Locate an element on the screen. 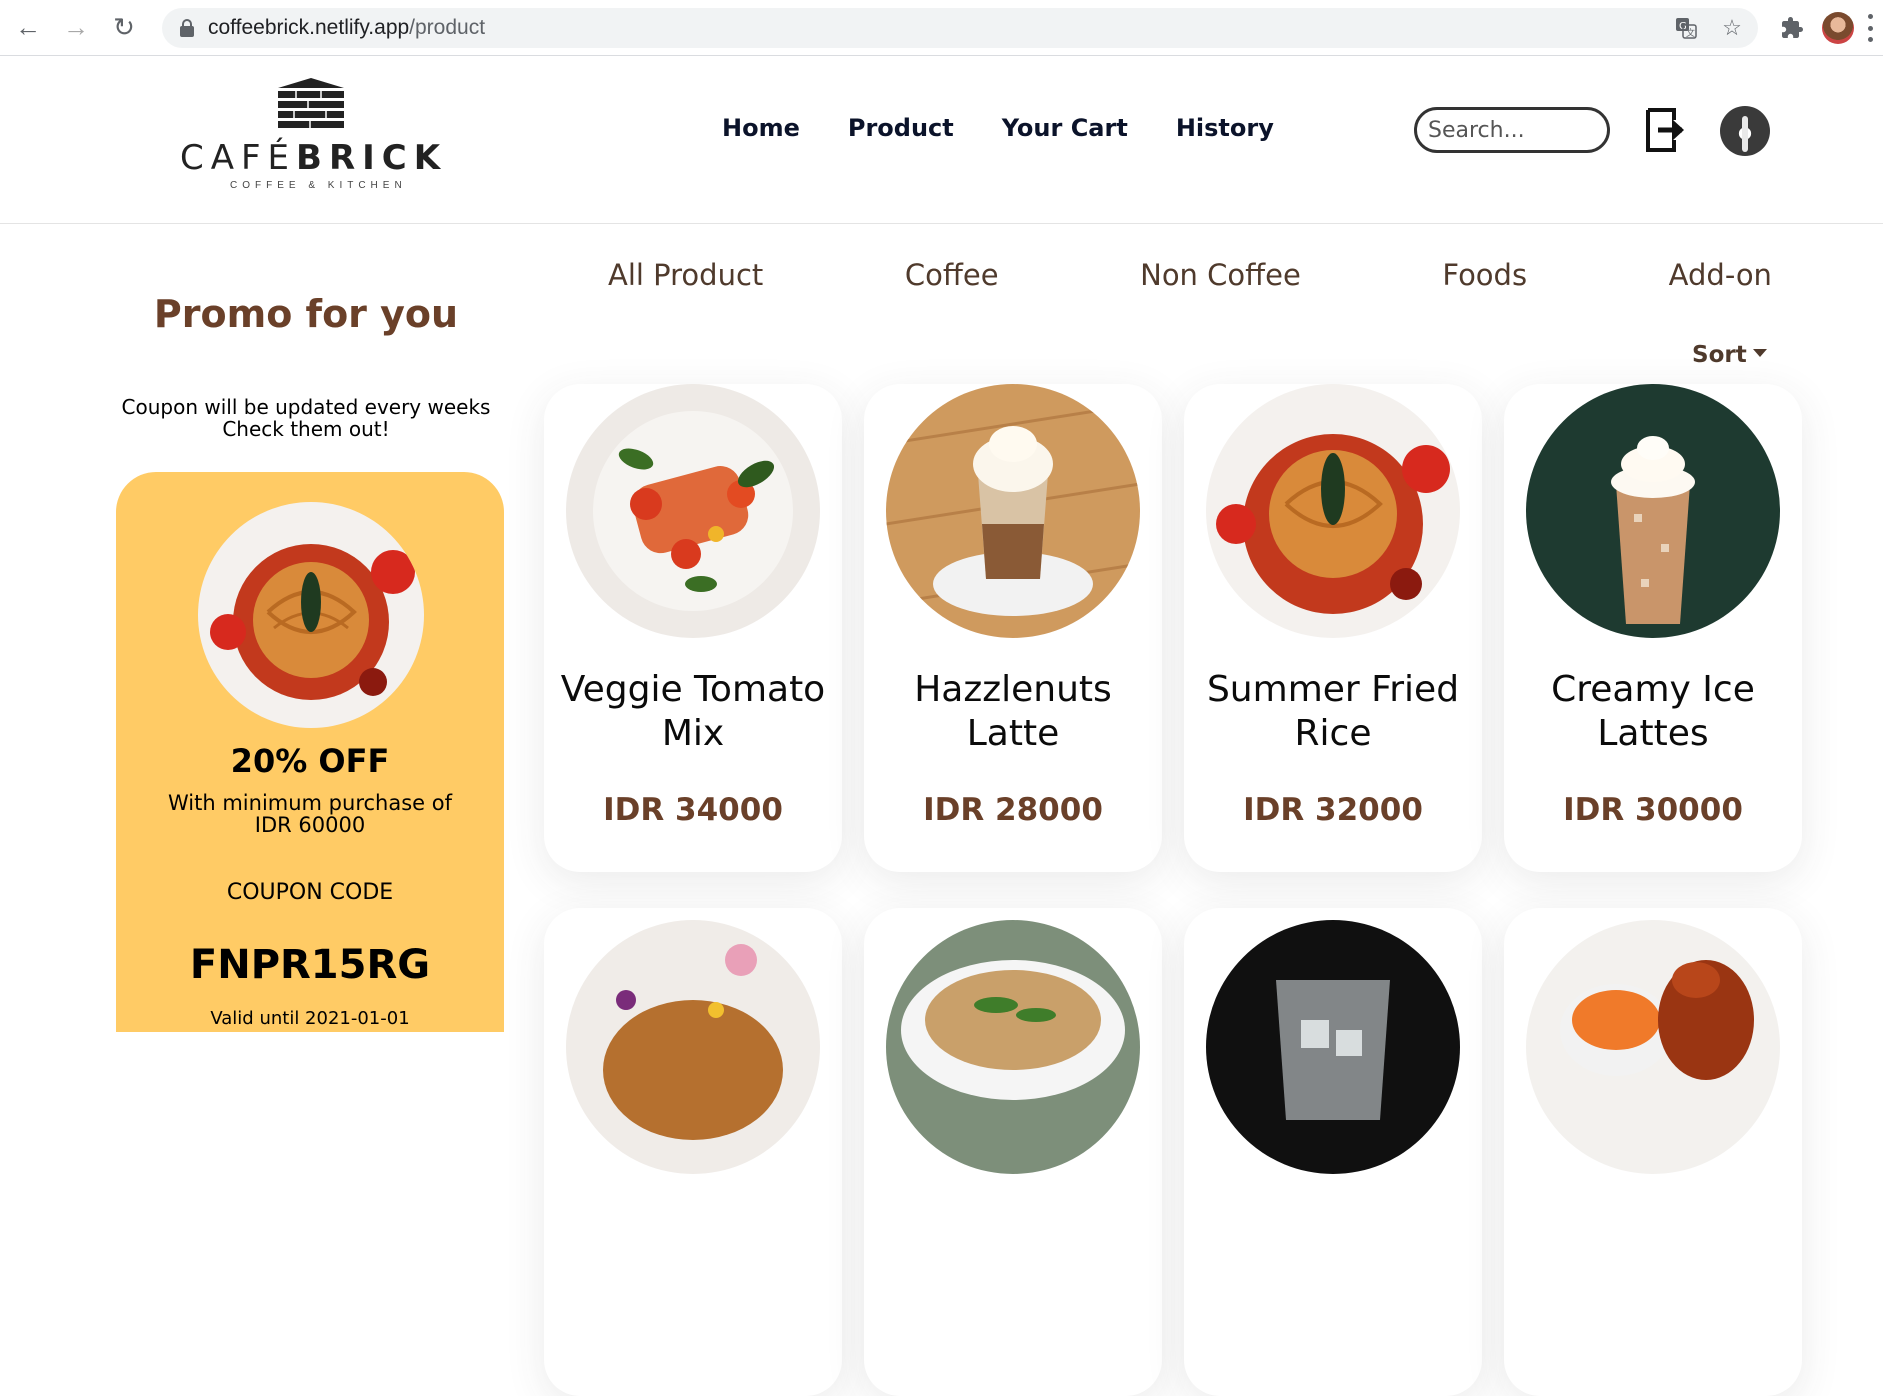 This screenshot has width=1883, height=1396. cafebrick-logo: CAFÉBRICK COFFEE & KITCHEN is located at coordinates (310, 136).